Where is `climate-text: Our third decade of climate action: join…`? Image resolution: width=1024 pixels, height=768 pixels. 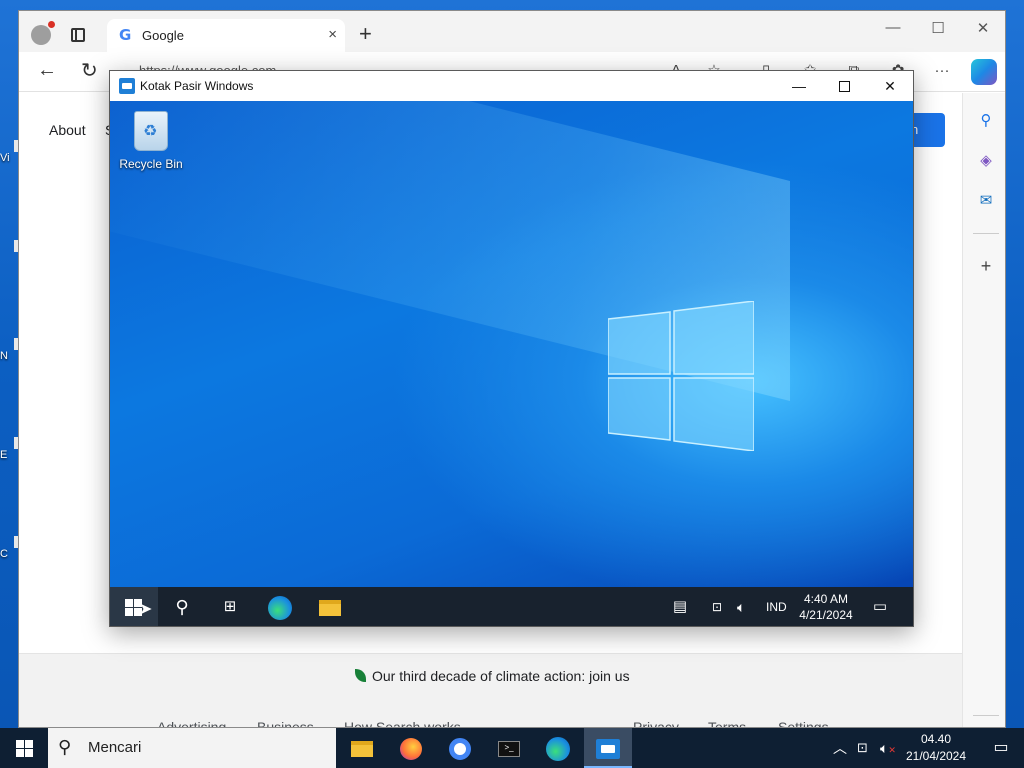 climate-text: Our third decade of climate action: join… is located at coordinates (501, 676).